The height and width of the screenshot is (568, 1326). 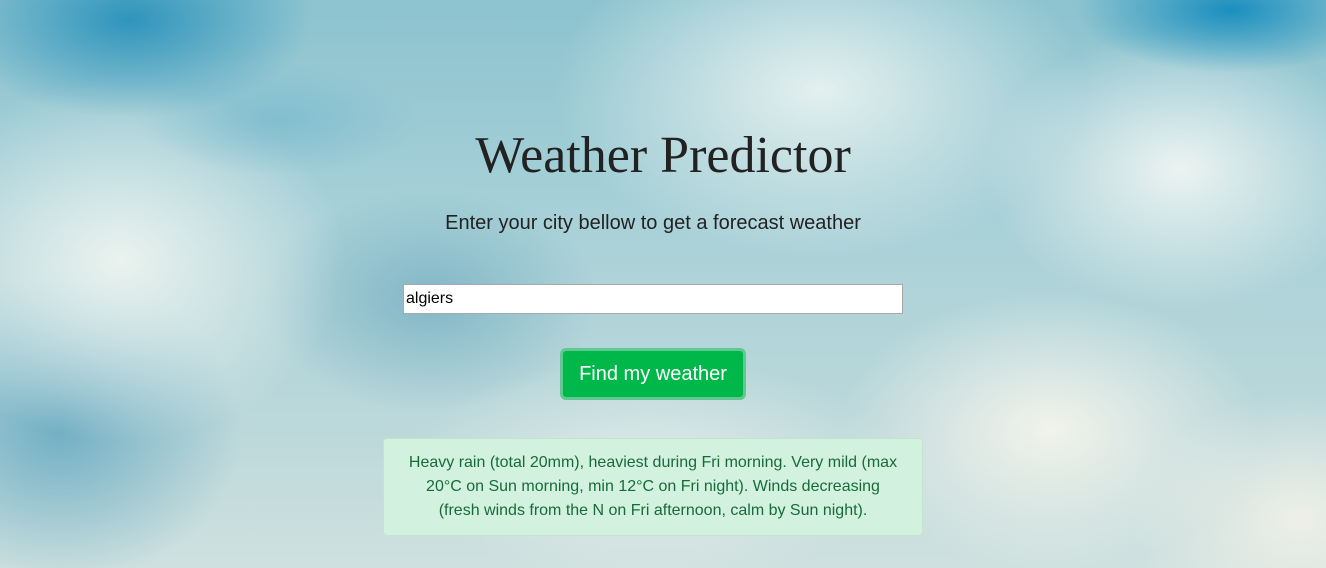 What do you see at coordinates (653, 299) in the screenshot?
I see `city-input` at bounding box center [653, 299].